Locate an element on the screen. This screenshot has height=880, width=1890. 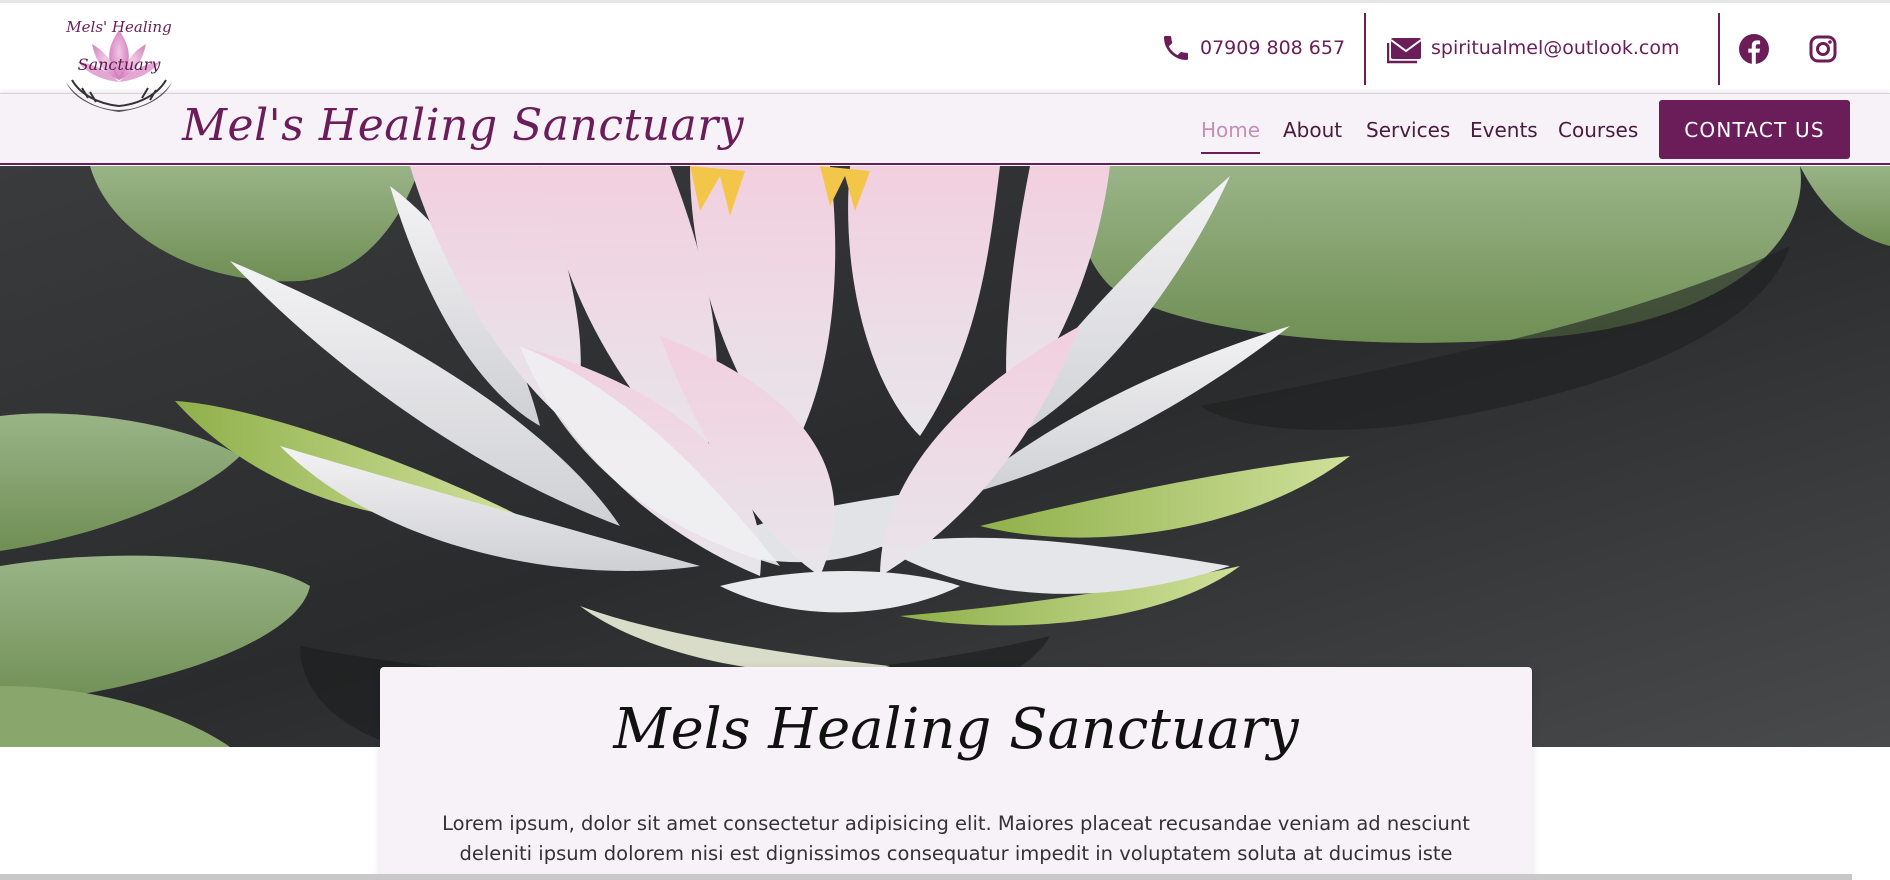
contact-us-button: CONTACT US is located at coordinates (1754, 129).